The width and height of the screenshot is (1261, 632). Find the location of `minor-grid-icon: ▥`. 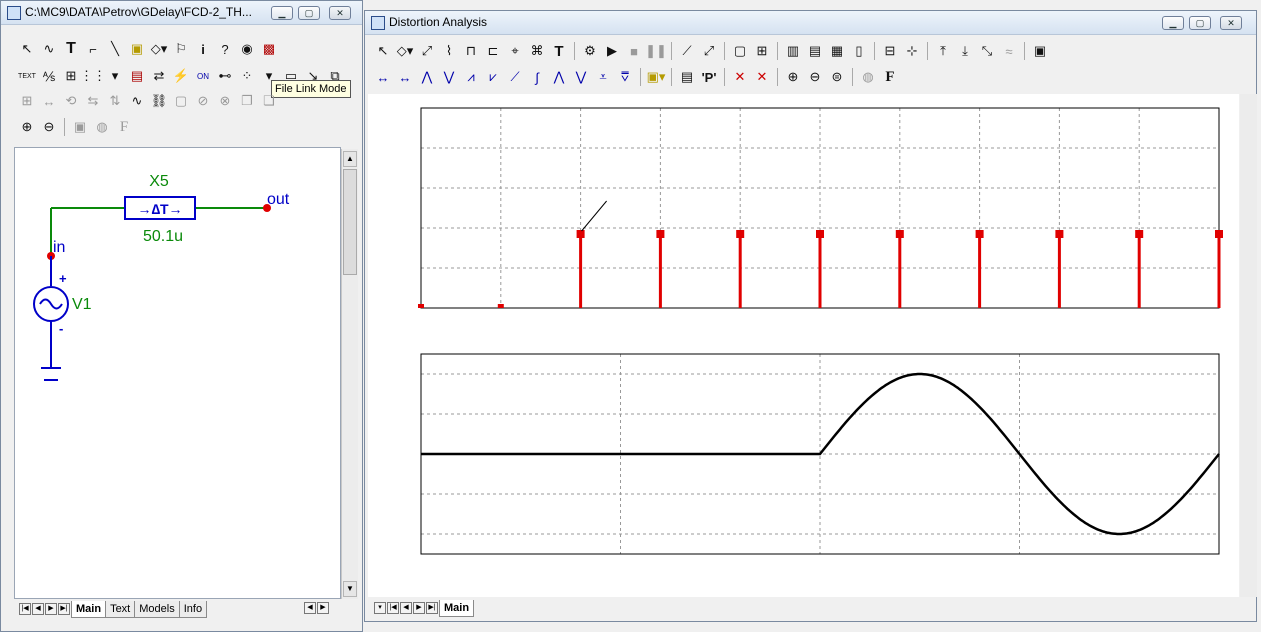

minor-grid-icon: ▥ is located at coordinates (793, 51).